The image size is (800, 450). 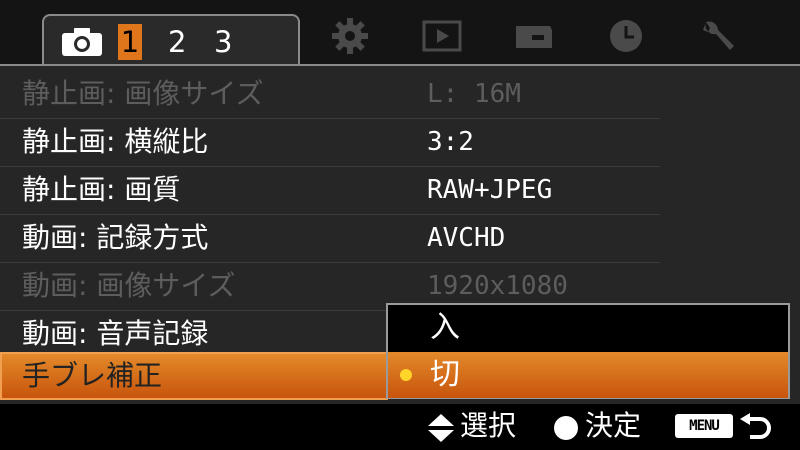 What do you see at coordinates (330, 94) in the screenshot?
I see `menu-row-still-image-size: 静止画: 画像サイズ L: 16M` at bounding box center [330, 94].